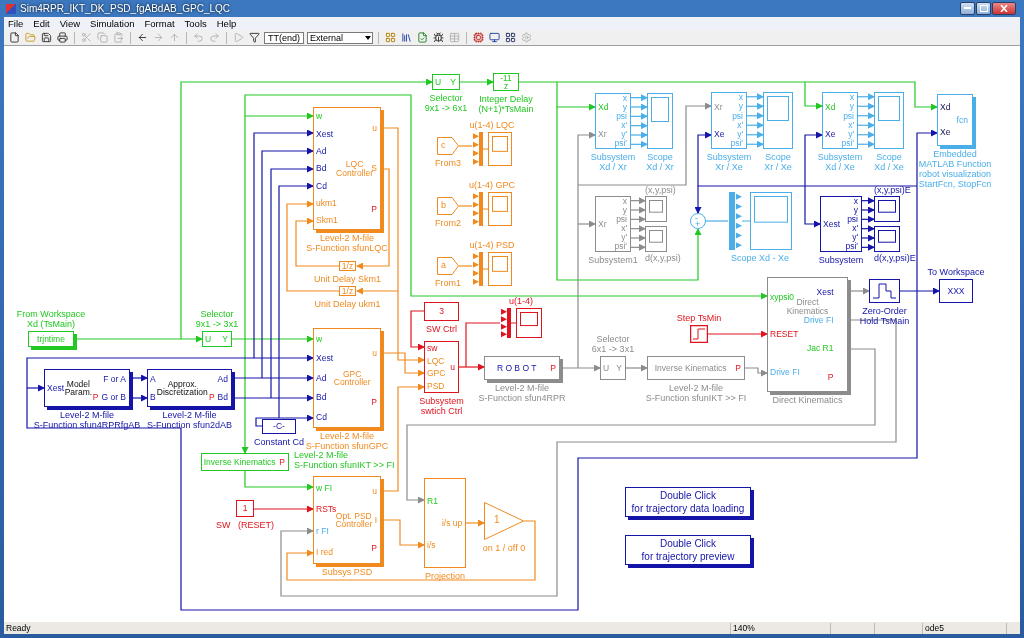 This screenshot has width=1024, height=638. Describe the element at coordinates (964, 628) in the screenshot. I see `solver-name: ode5` at that location.